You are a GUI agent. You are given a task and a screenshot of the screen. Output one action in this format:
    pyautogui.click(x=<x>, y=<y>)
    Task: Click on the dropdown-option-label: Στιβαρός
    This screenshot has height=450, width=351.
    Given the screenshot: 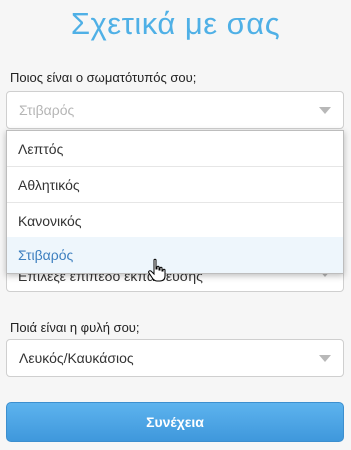 What is the action you would take?
    pyautogui.click(x=46, y=255)
    